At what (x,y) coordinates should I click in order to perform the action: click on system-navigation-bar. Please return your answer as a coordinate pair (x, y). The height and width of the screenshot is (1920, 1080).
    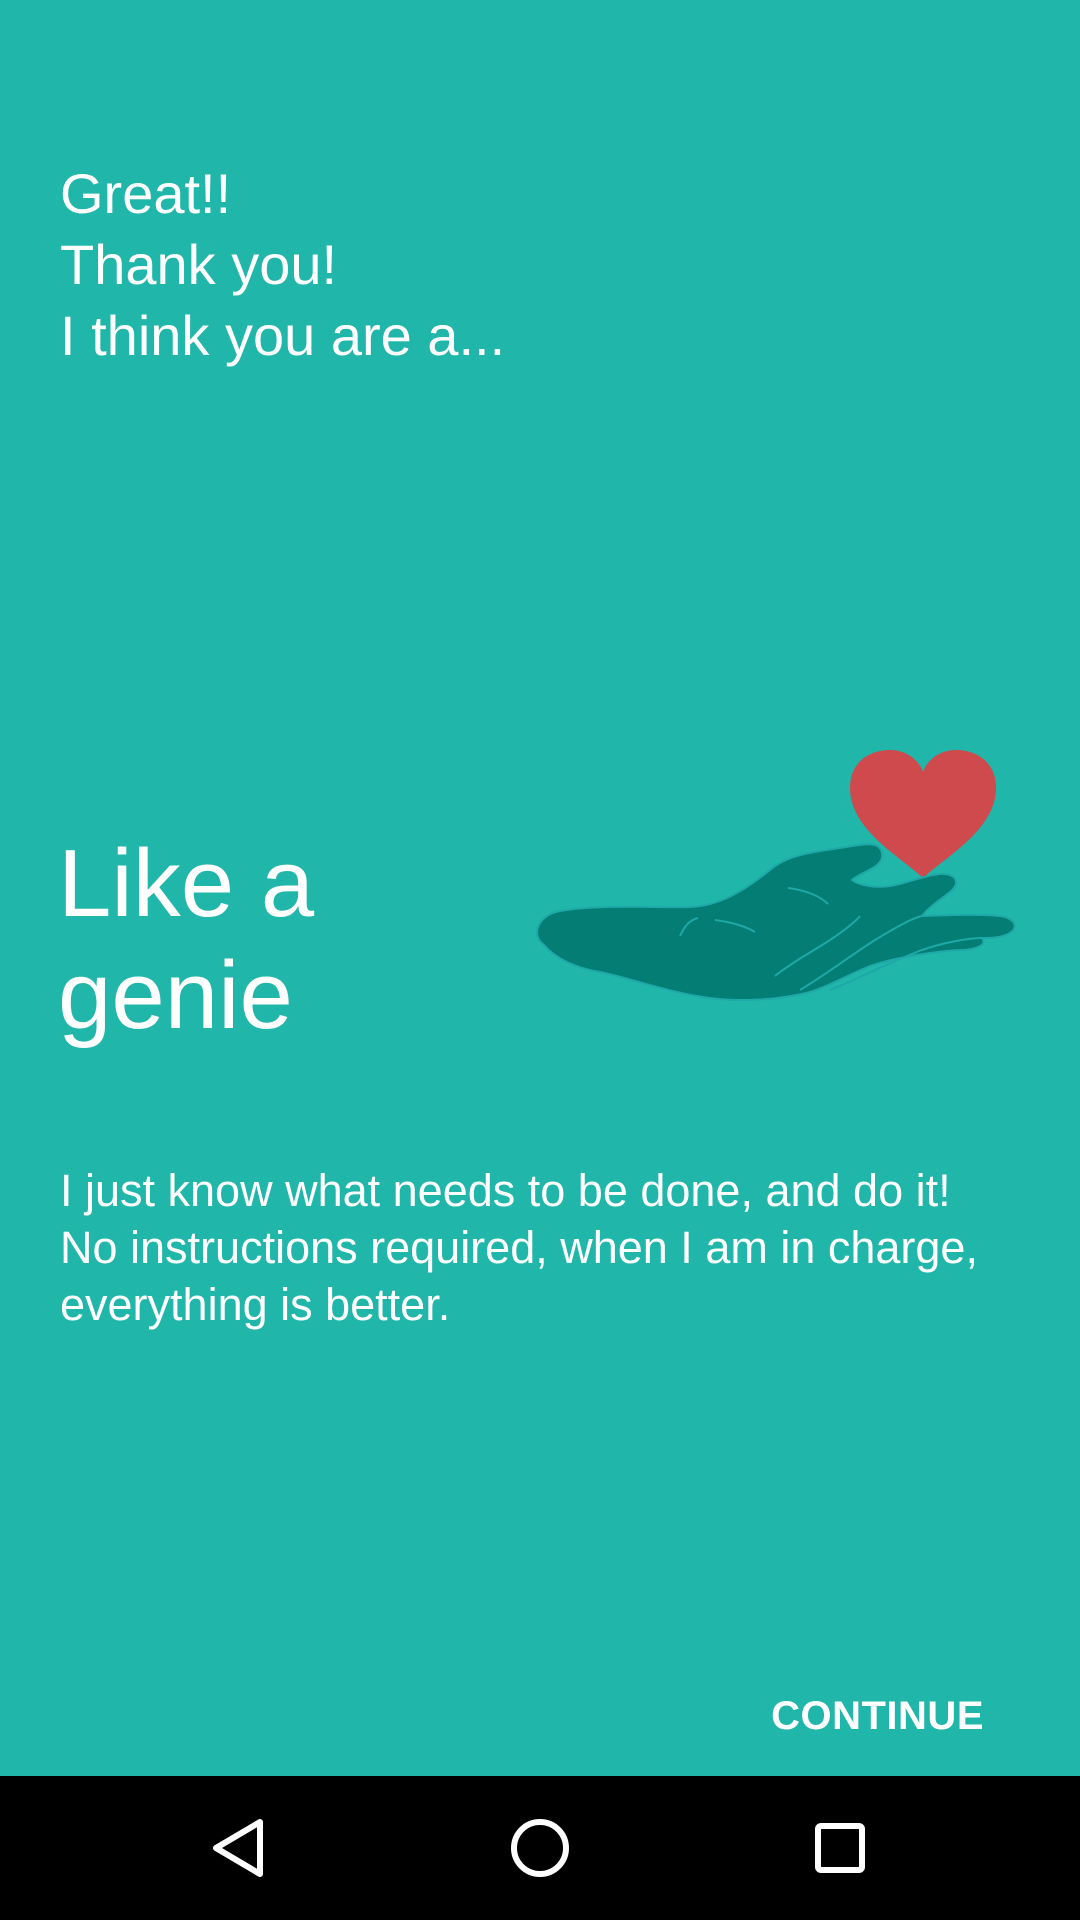
    Looking at the image, I should click on (540, 1848).